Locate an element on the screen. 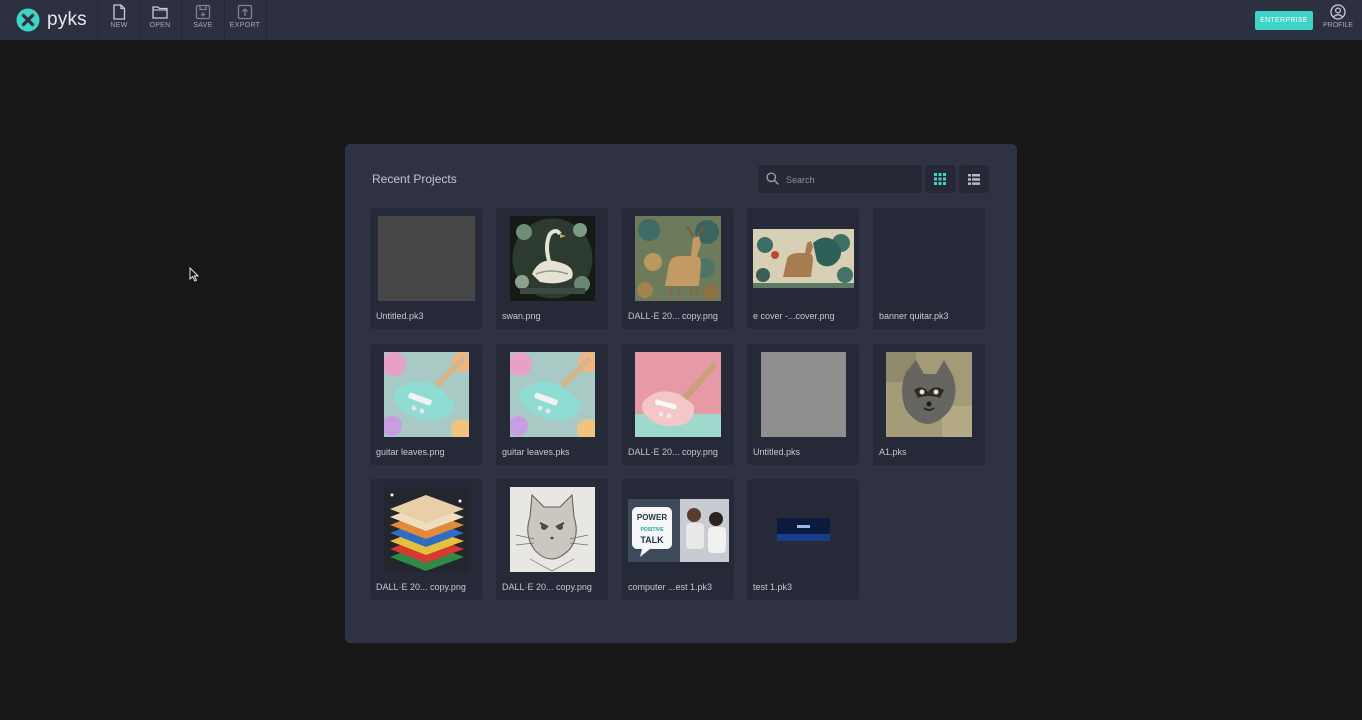 The width and height of the screenshot is (1362, 720). project-name: test 1.pk3 is located at coordinates (773, 587).